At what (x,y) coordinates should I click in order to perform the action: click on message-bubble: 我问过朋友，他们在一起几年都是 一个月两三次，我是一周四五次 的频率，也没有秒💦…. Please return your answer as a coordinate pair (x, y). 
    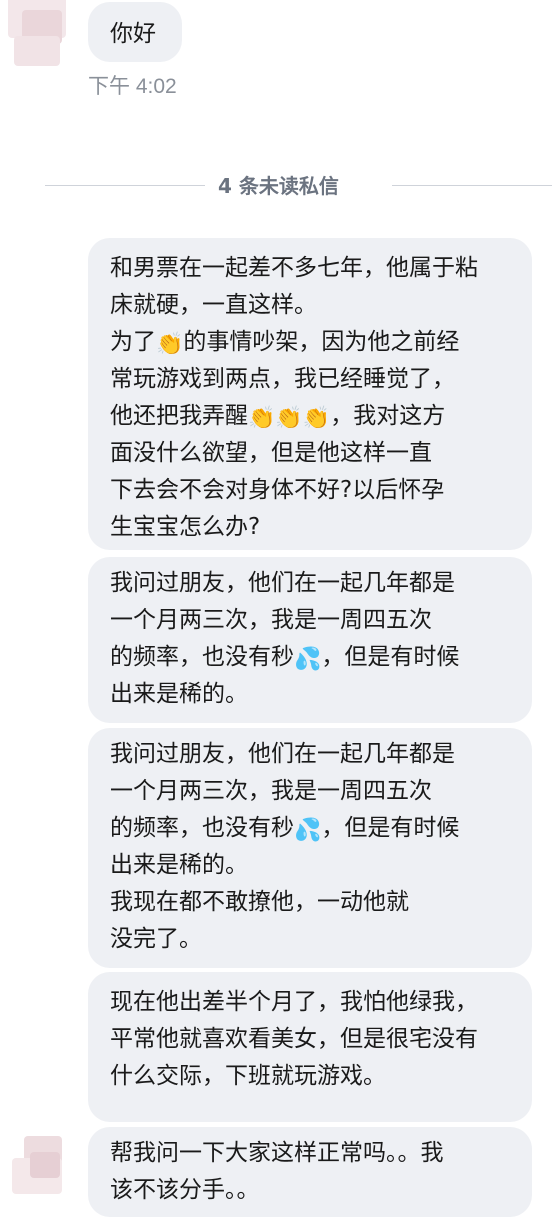
    Looking at the image, I should click on (310, 640).